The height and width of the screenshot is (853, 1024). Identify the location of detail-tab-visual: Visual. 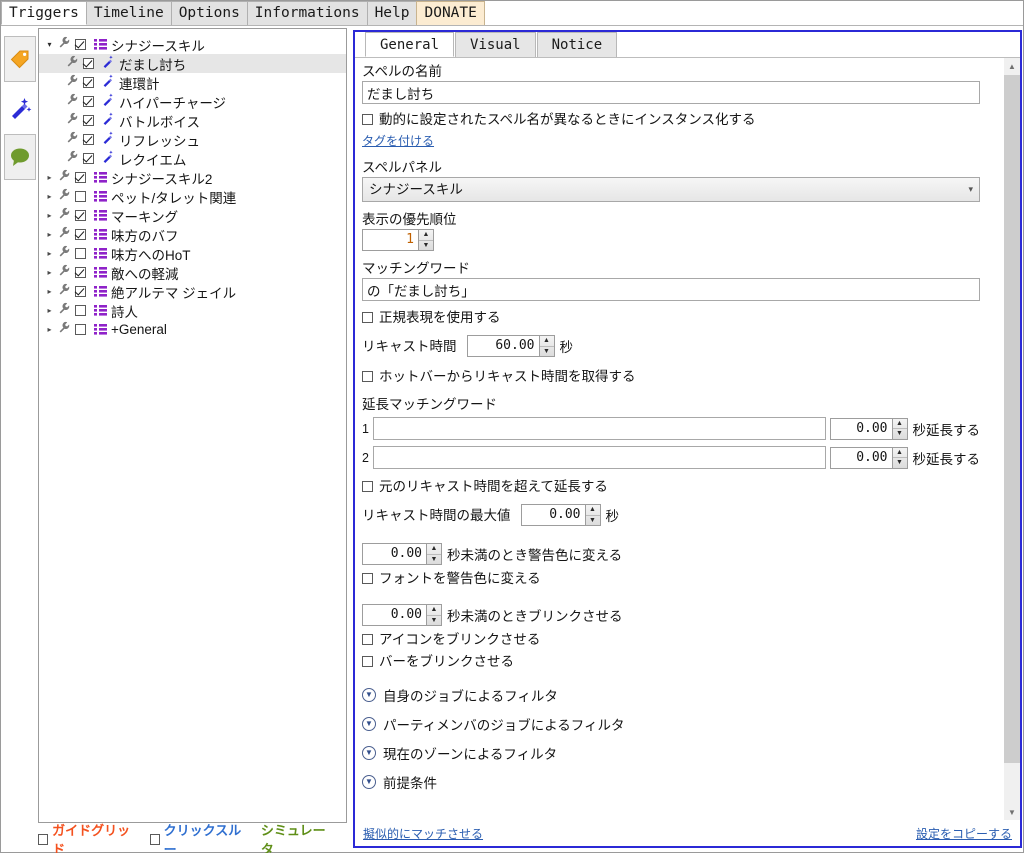
(495, 44).